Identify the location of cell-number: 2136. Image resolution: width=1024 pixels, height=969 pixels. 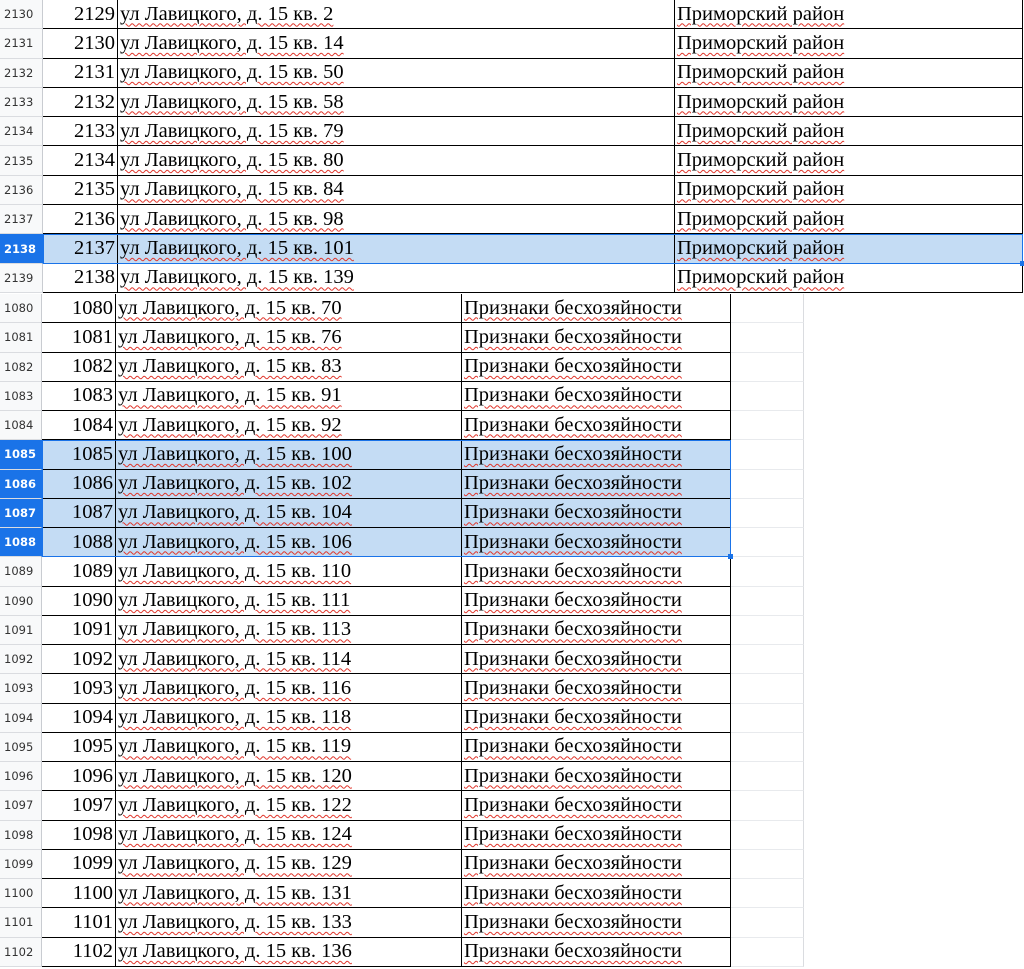
(80, 220).